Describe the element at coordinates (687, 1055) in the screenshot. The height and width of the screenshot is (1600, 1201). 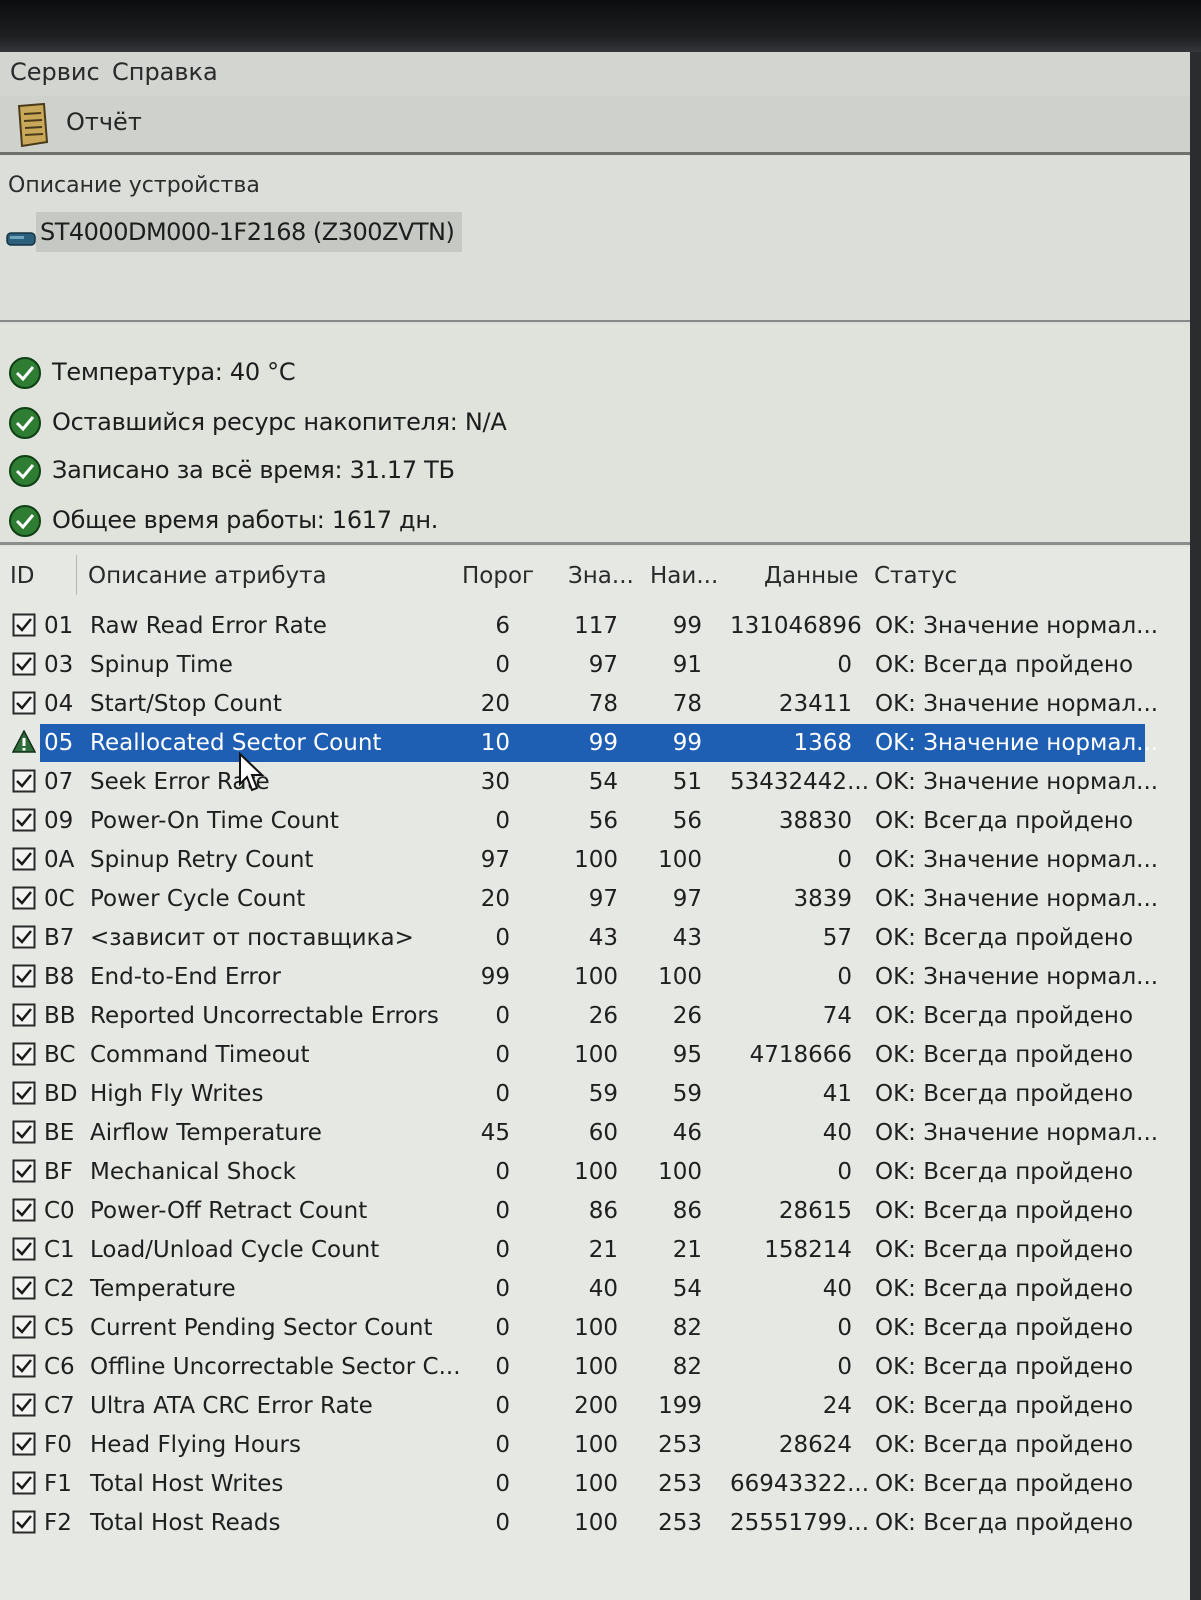
I see `cell-worst: 95` at that location.